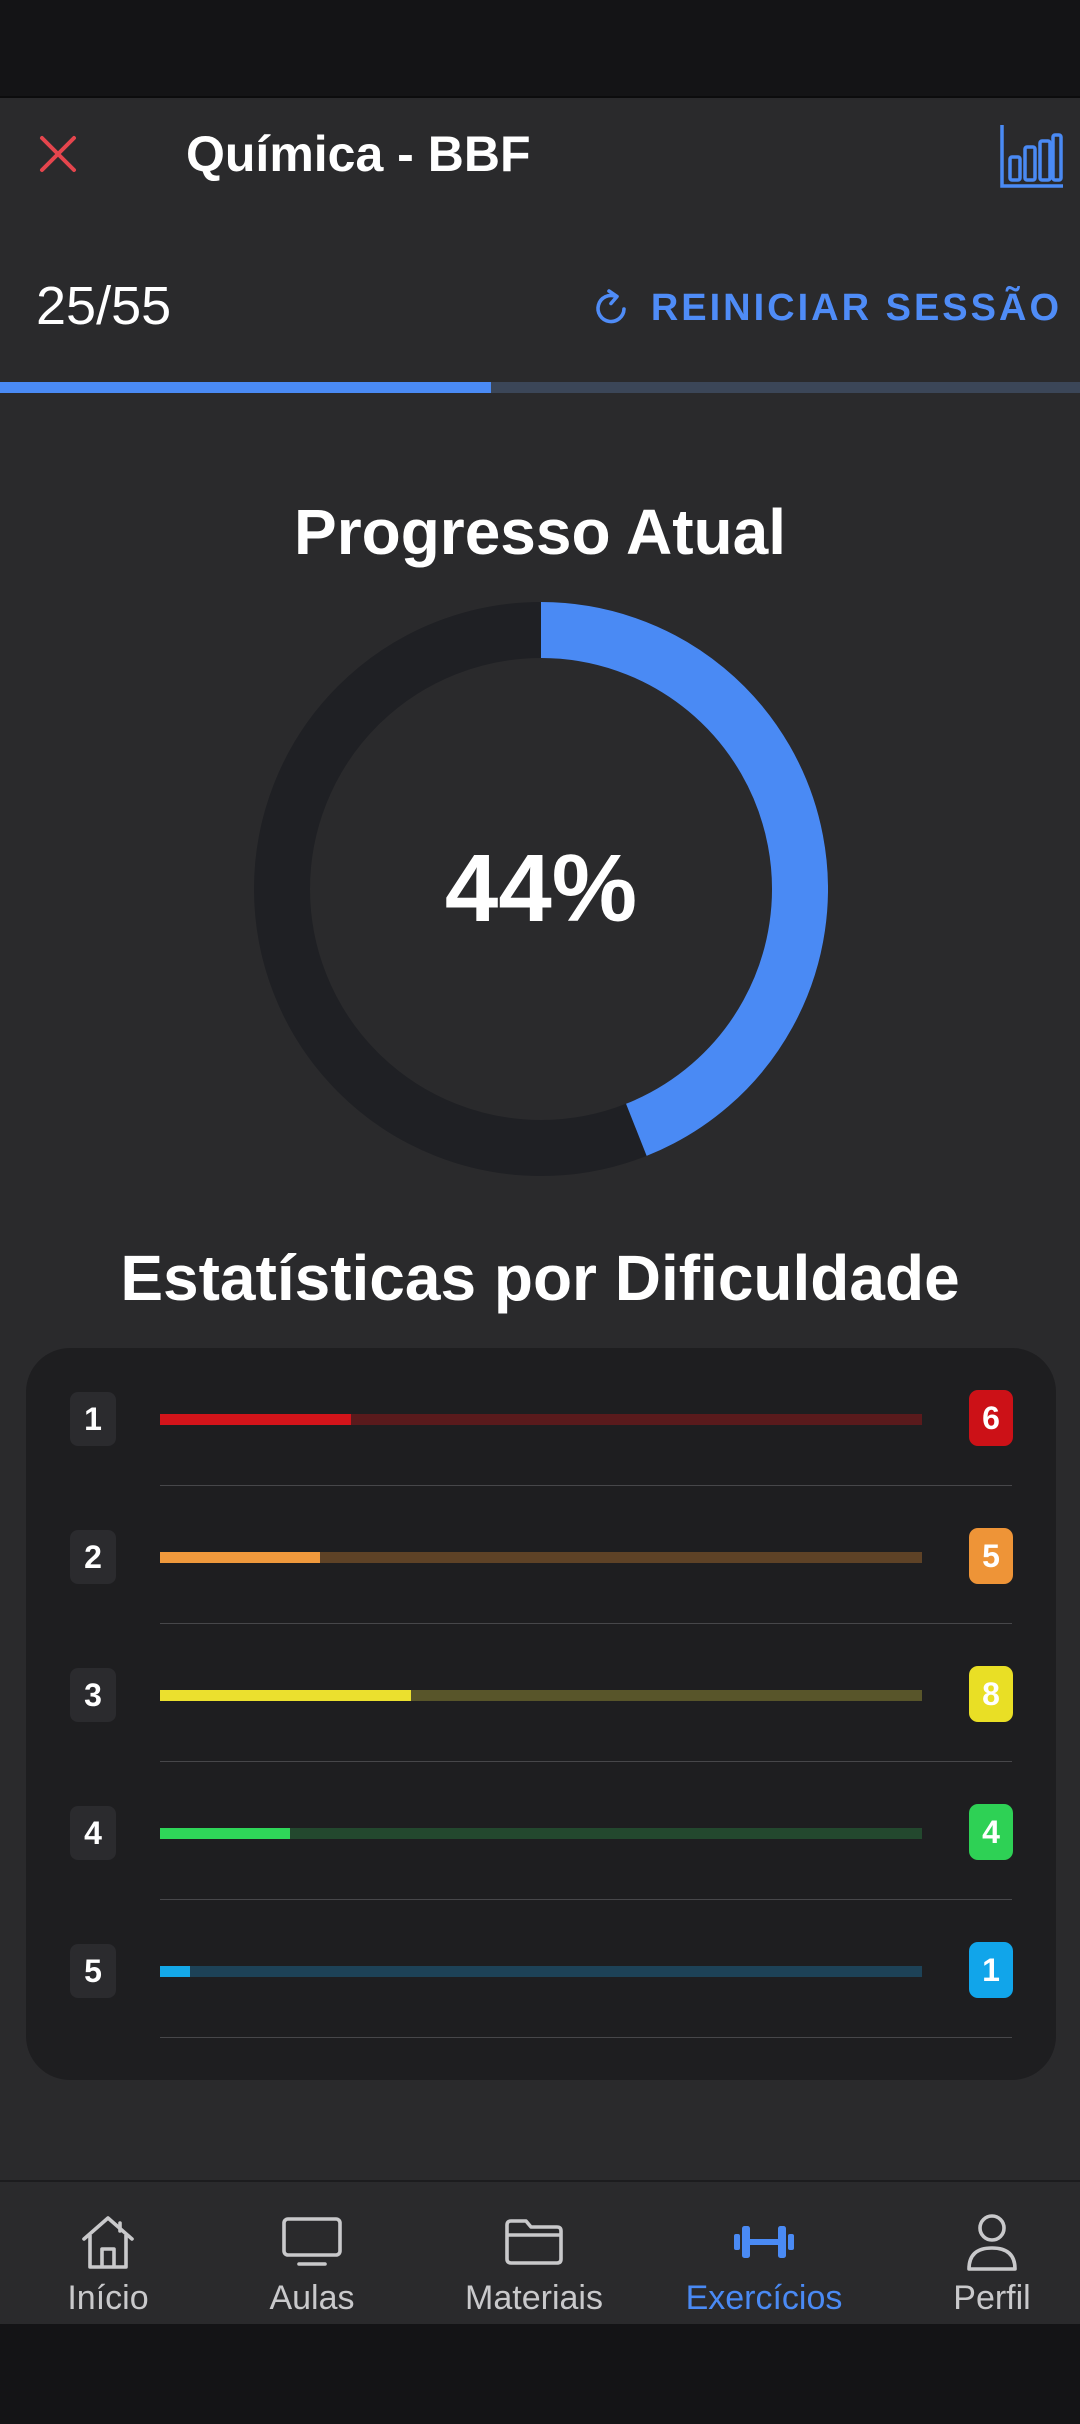  I want to click on header: Química - BBF, so click(540, 154).